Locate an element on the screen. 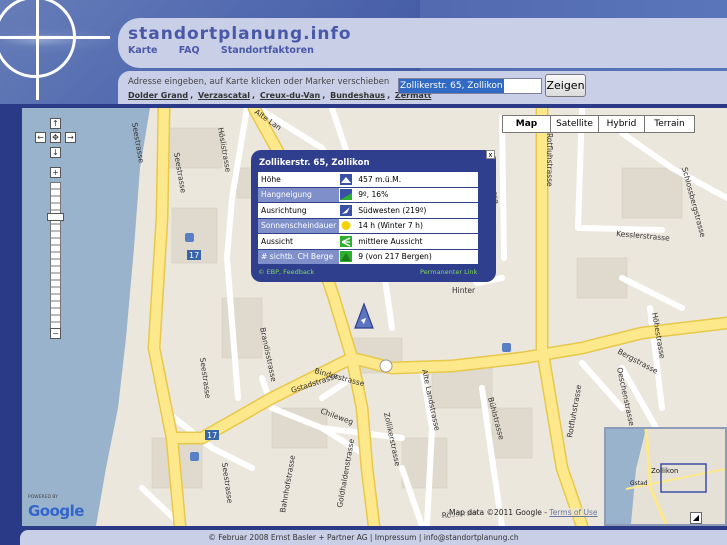 The height and width of the screenshot is (545, 727). svg-text: Hinter is located at coordinates (464, 290).